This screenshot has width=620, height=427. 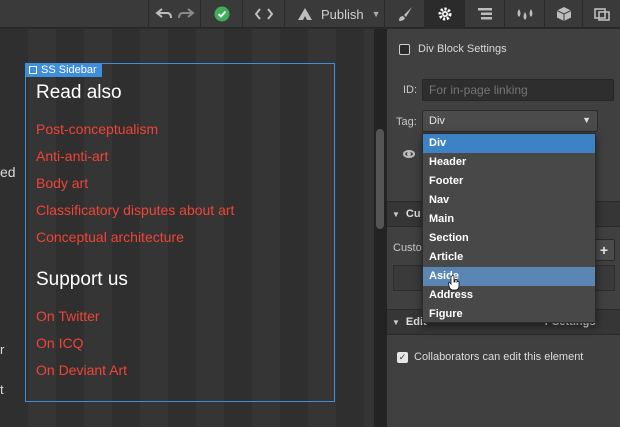 I want to click on validate-button, so click(x=221, y=14).